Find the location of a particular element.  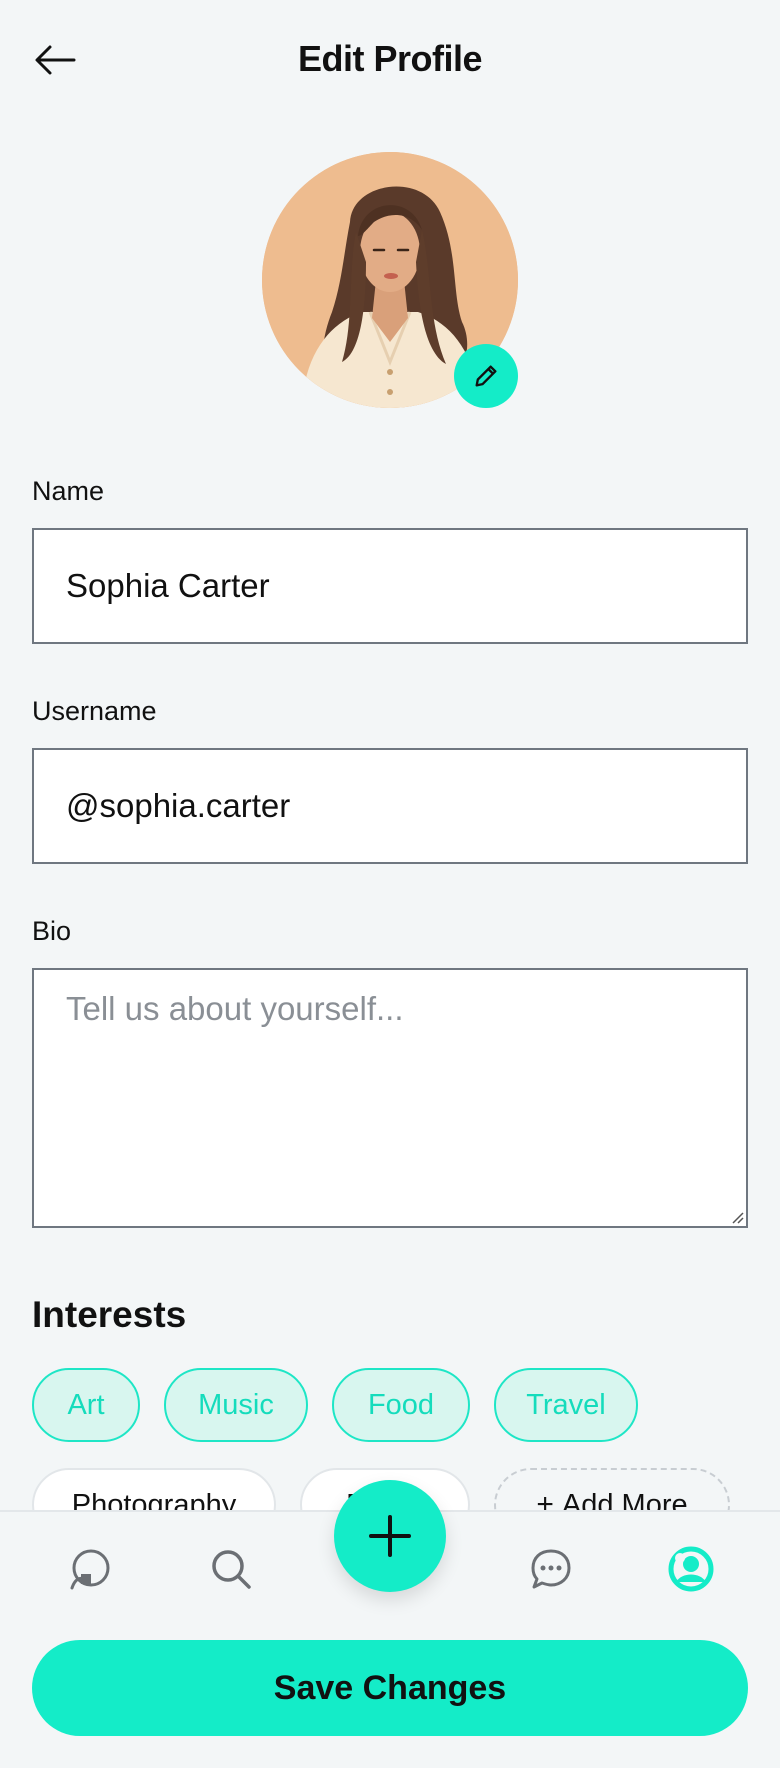

plus-icon is located at coordinates (390, 1536).